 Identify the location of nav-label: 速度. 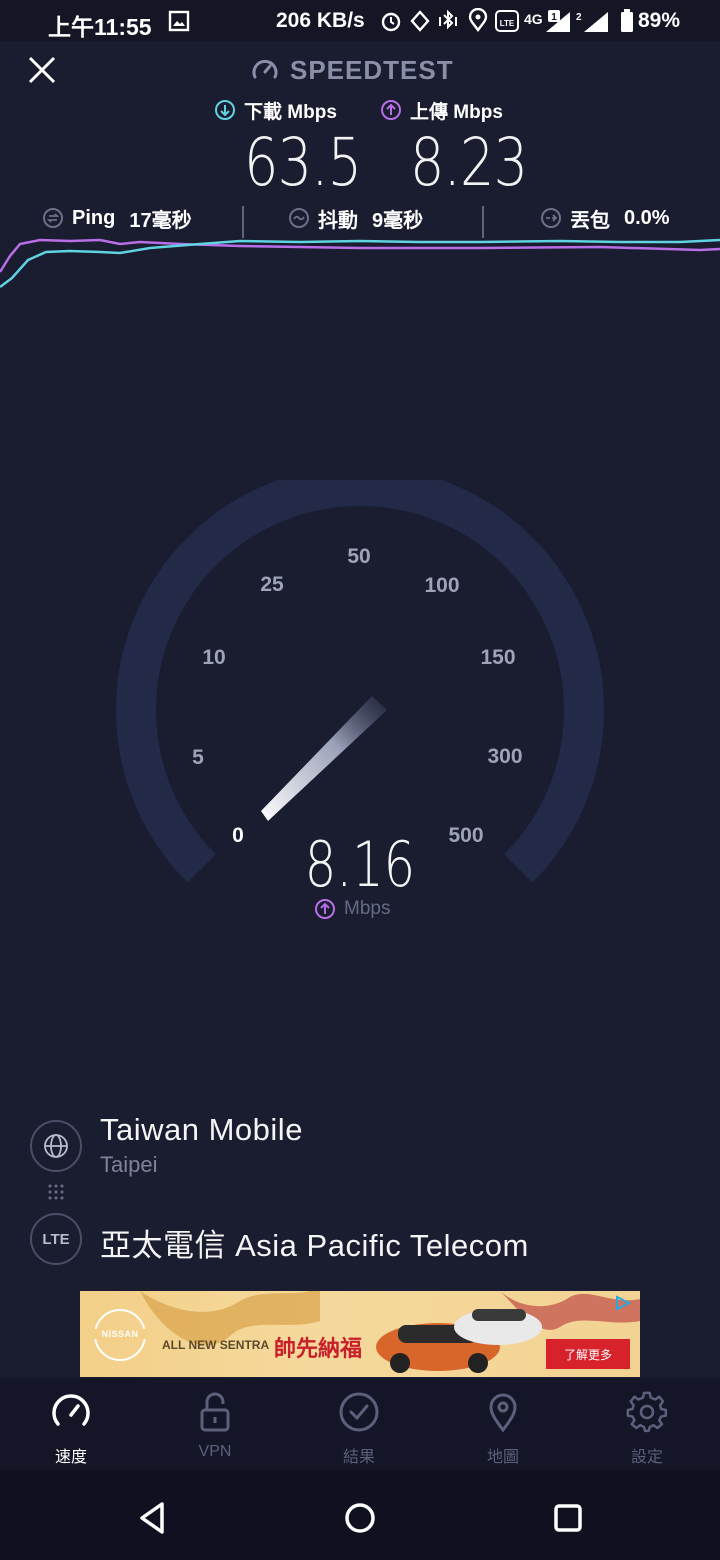
(70, 1457).